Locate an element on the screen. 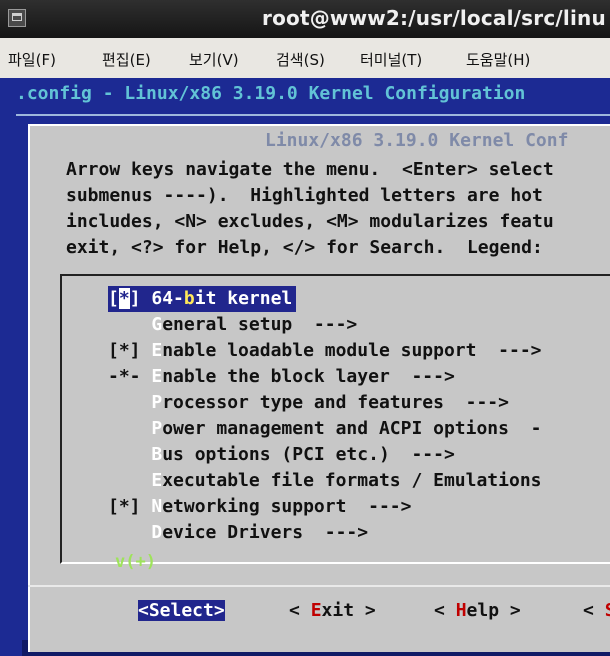  save-button: < S is located at coordinates (596, 610).